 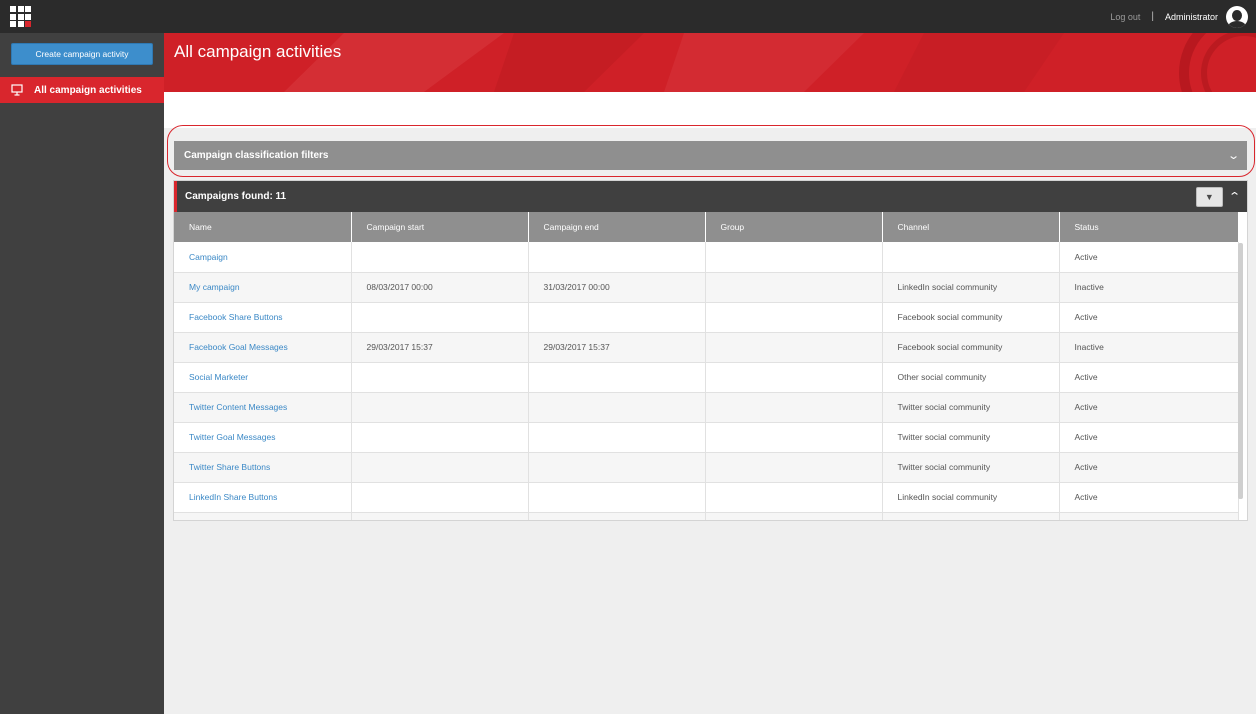 I want to click on user-menu: Log out | Administrator, so click(x=1183, y=16).